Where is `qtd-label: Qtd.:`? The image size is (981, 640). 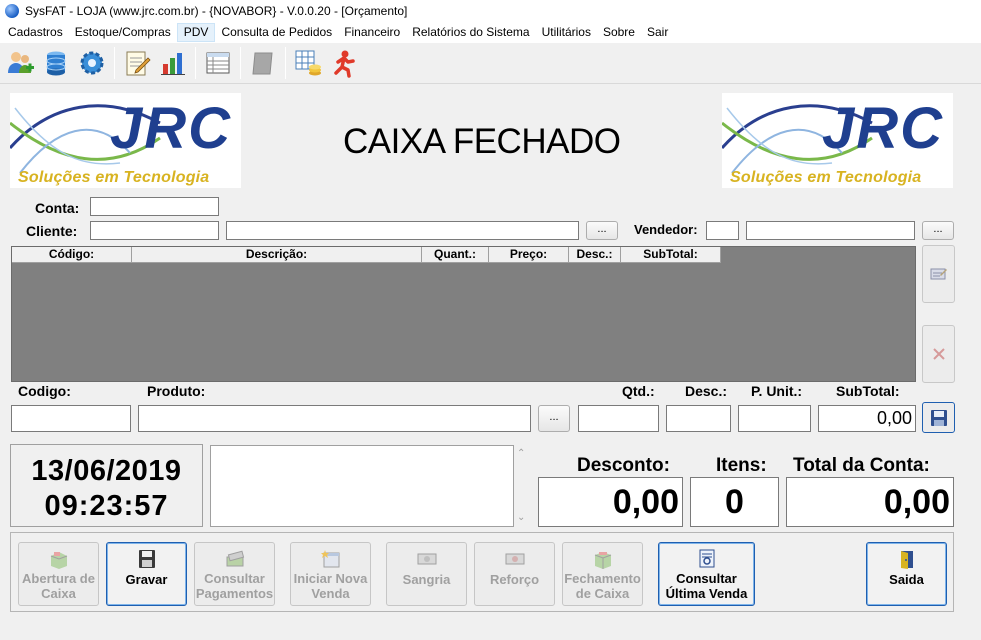 qtd-label: Qtd.: is located at coordinates (638, 391).